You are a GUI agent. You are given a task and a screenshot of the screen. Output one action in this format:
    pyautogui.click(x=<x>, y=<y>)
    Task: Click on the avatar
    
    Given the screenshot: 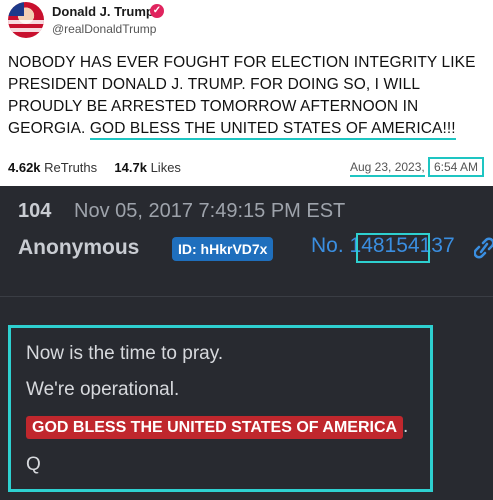 What is the action you would take?
    pyautogui.click(x=26, y=20)
    